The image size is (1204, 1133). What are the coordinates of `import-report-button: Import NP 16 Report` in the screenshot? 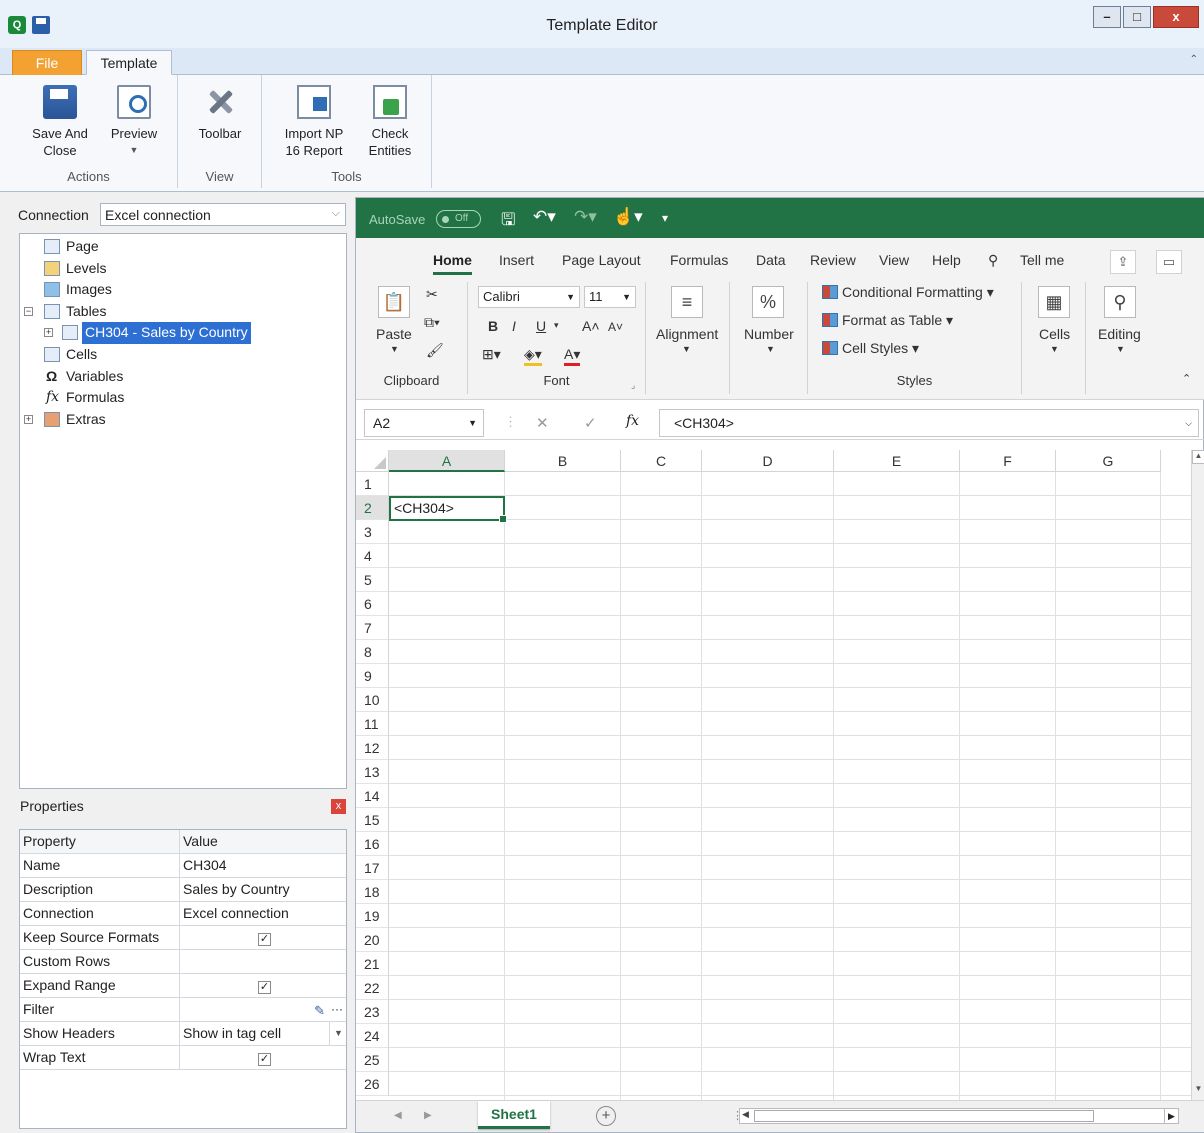 It's located at (314, 122).